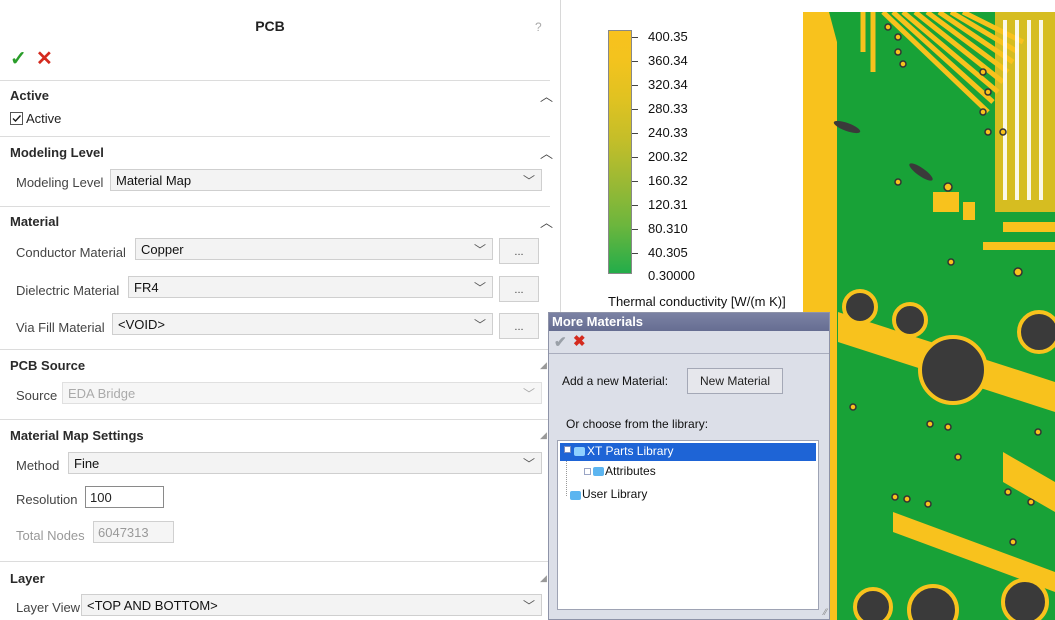 The image size is (1055, 620). What do you see at coordinates (560, 342) in the screenshot?
I see `dialog-ok-icon: ✔` at bounding box center [560, 342].